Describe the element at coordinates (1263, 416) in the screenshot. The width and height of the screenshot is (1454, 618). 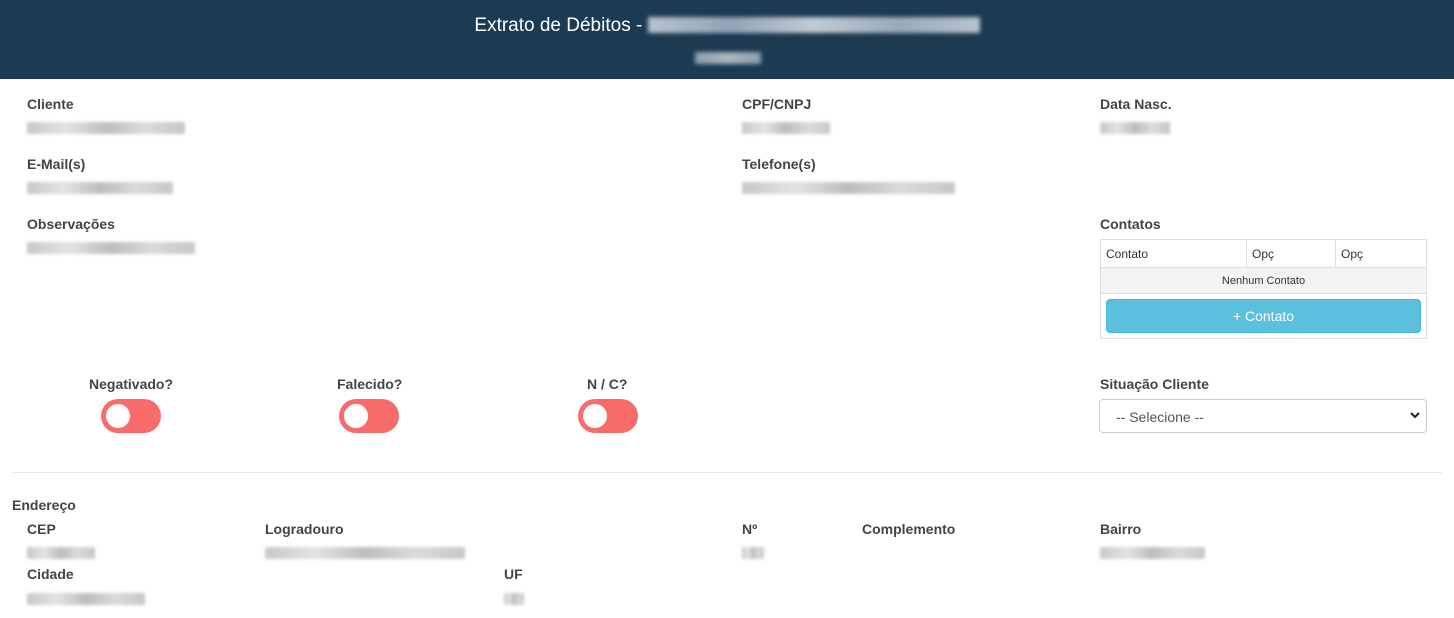
I see `situacao-select: -- Selecione --` at that location.